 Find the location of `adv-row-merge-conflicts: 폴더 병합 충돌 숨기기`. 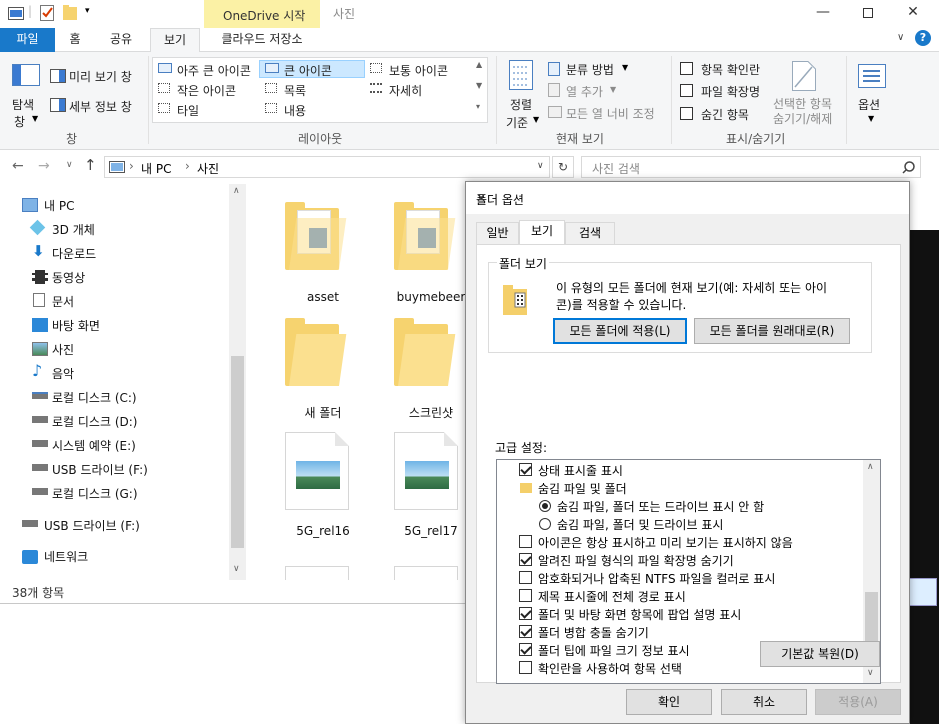

adv-row-merge-conflicts: 폴더 병합 충돌 숨기기 is located at coordinates (677, 632).